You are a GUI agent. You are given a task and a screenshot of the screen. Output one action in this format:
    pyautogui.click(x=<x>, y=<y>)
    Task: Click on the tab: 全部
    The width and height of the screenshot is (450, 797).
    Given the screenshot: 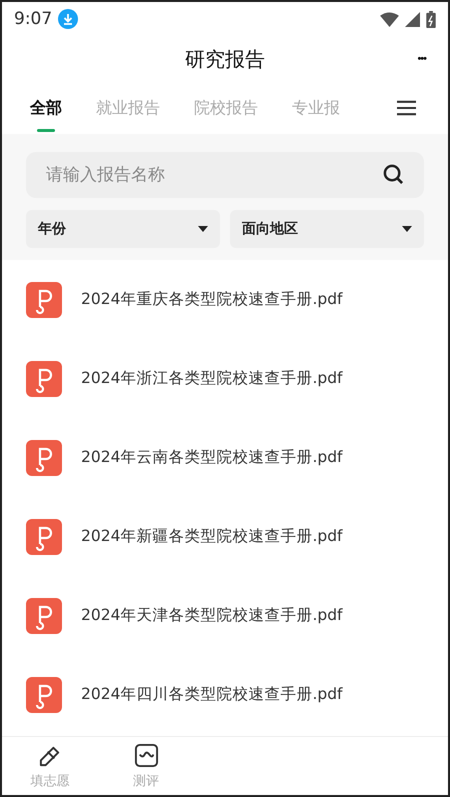 What is the action you would take?
    pyautogui.click(x=46, y=108)
    